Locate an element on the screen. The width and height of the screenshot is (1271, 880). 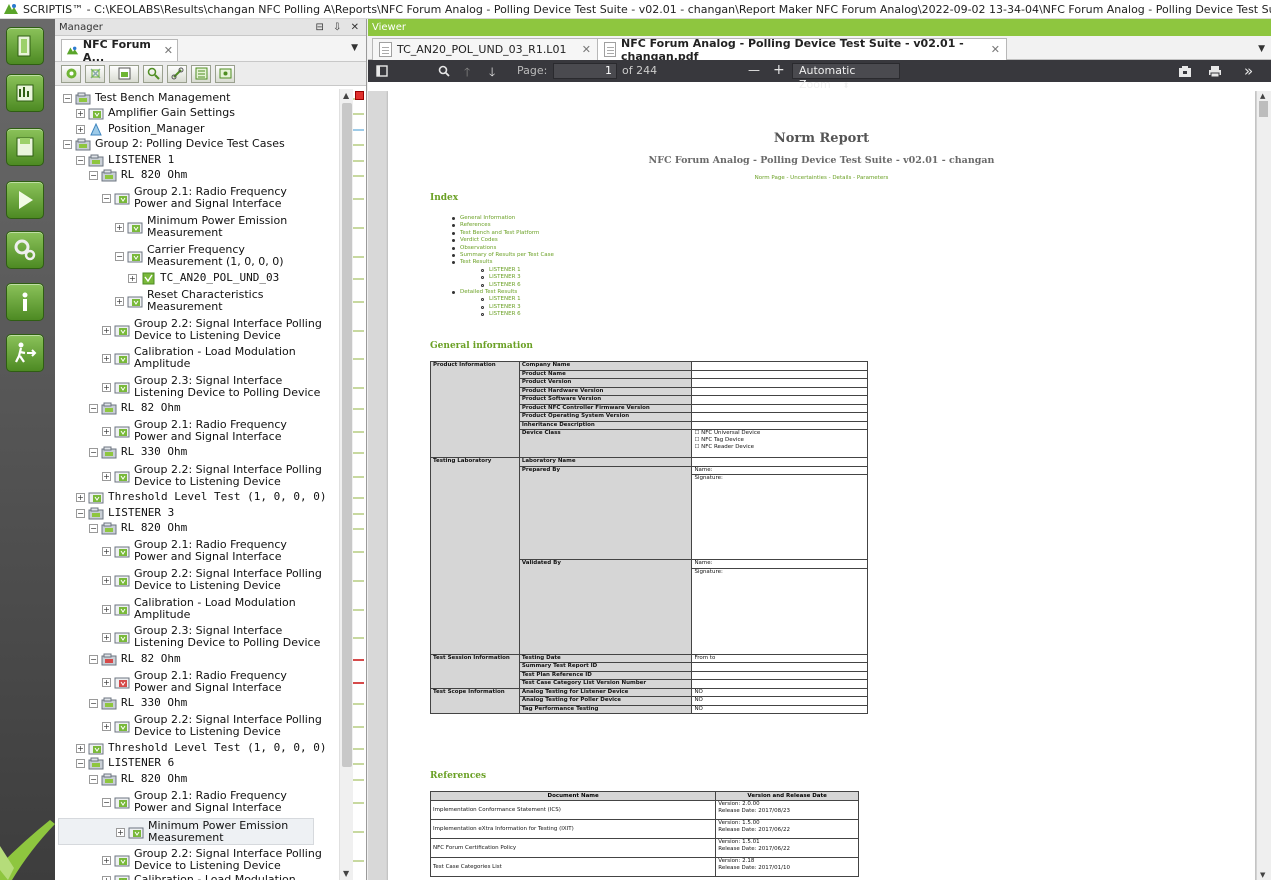
device-class-option: ☐ NFC Universal Device is located at coordinates (779, 433).